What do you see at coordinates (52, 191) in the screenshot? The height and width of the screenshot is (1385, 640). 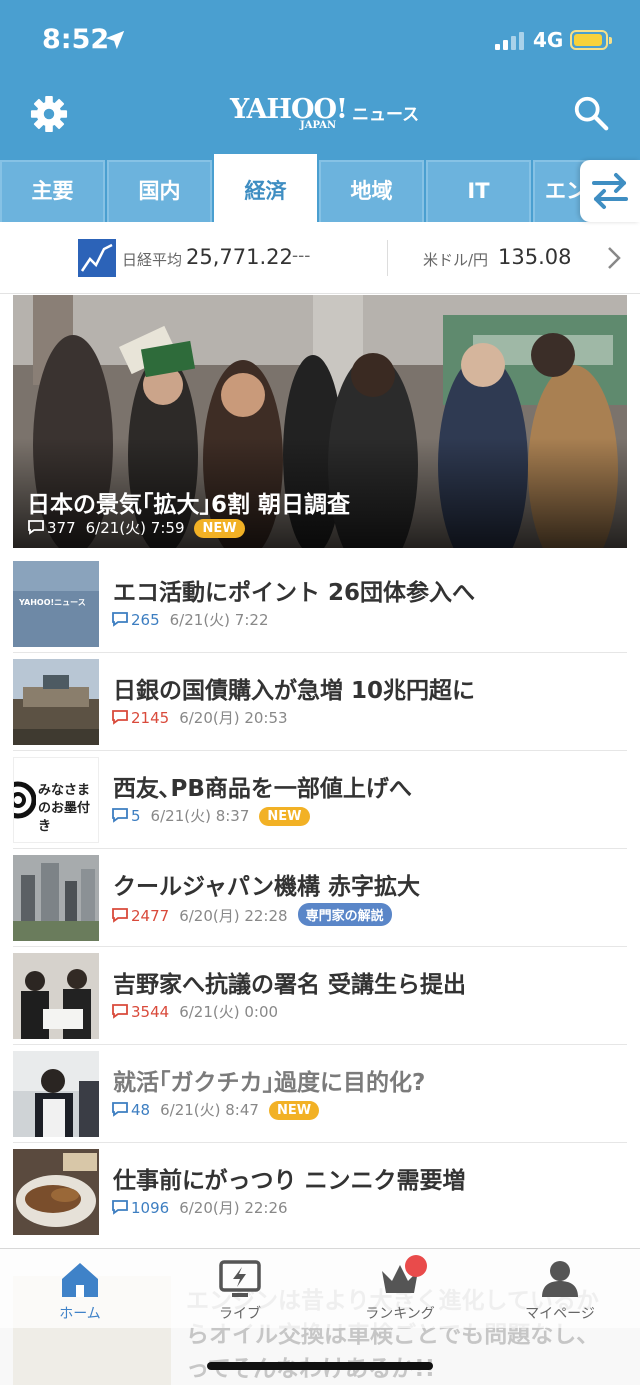 I see `tab-main: 主要` at bounding box center [52, 191].